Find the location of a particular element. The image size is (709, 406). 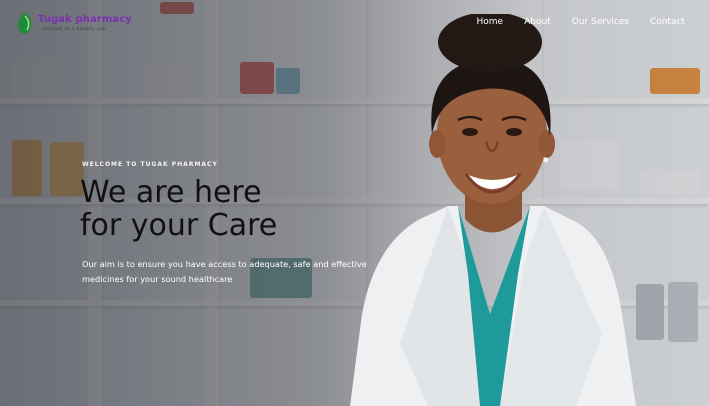

hero-headline: We are here for your Care is located at coordinates (178, 209).